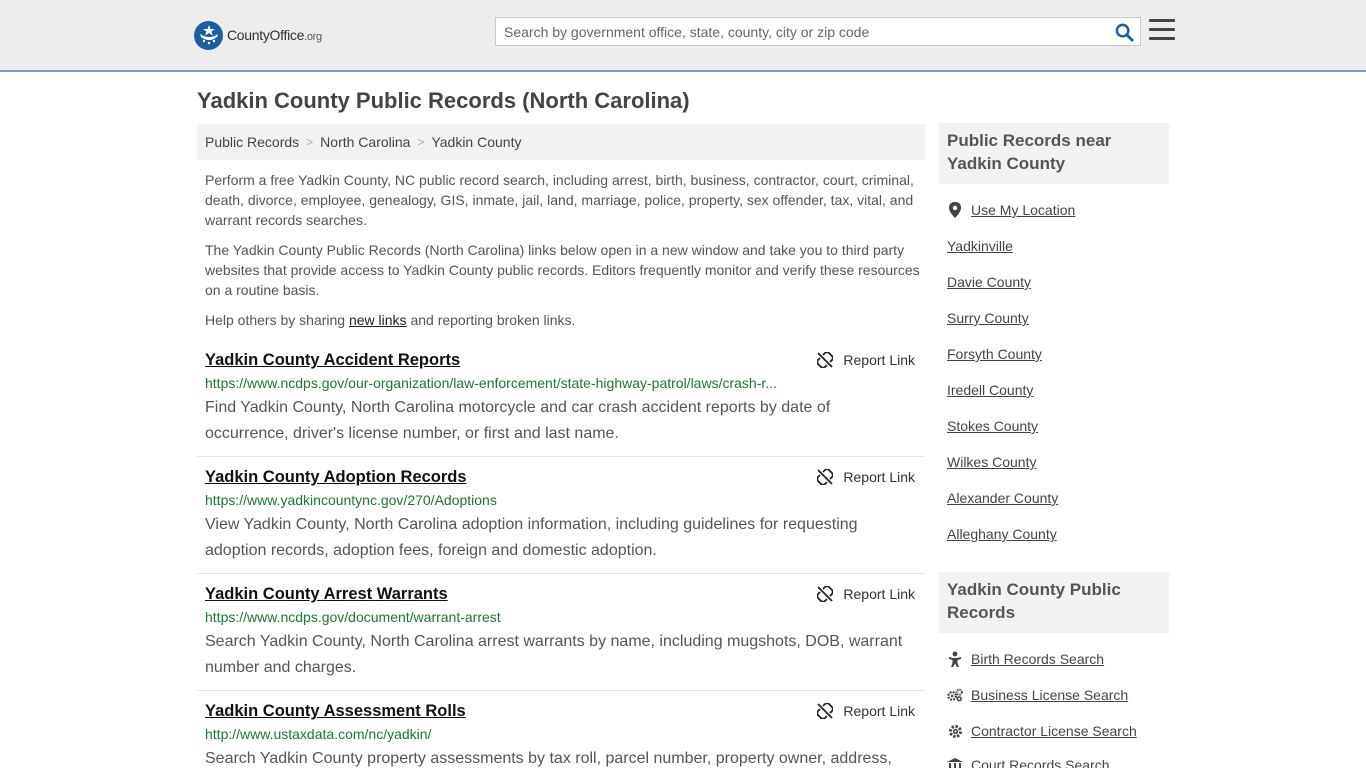 This screenshot has width=1366, height=768. Describe the element at coordinates (336, 477) in the screenshot. I see `record-title-link: Yadkin County Adoption Records` at that location.